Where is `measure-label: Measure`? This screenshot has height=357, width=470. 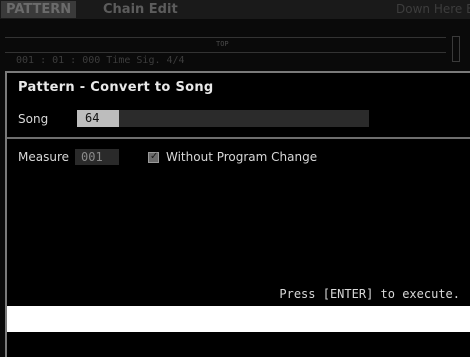
measure-label: Measure is located at coordinates (43, 157).